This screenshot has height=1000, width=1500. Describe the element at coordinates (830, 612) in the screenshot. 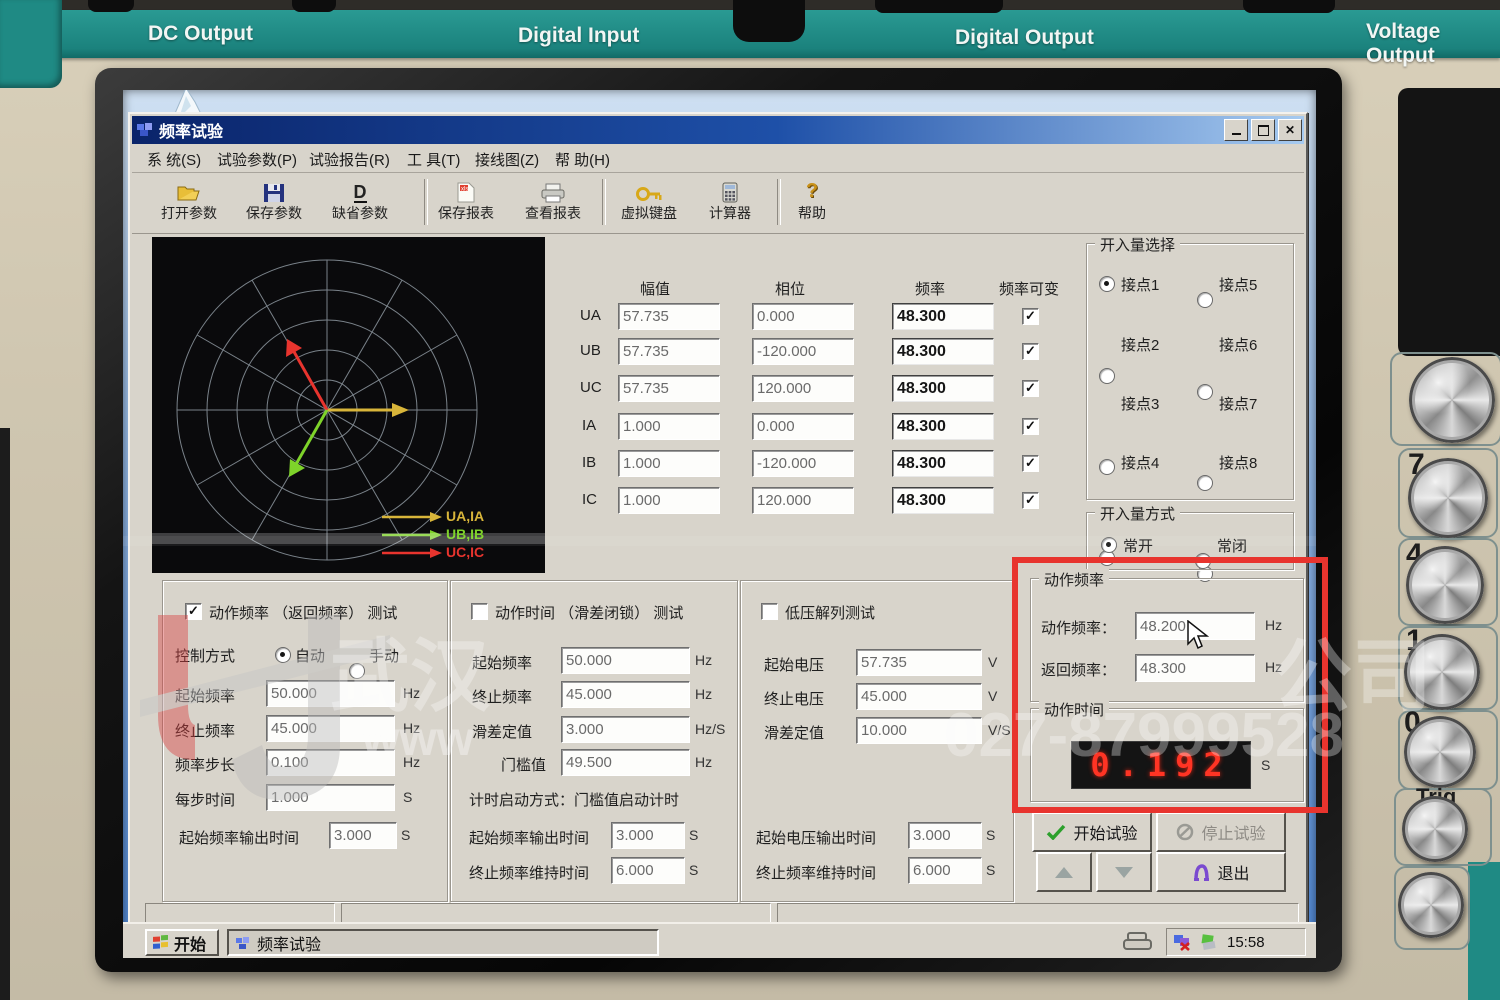

I see `voltage-test-checkbox-label: 低压解列测试` at that location.